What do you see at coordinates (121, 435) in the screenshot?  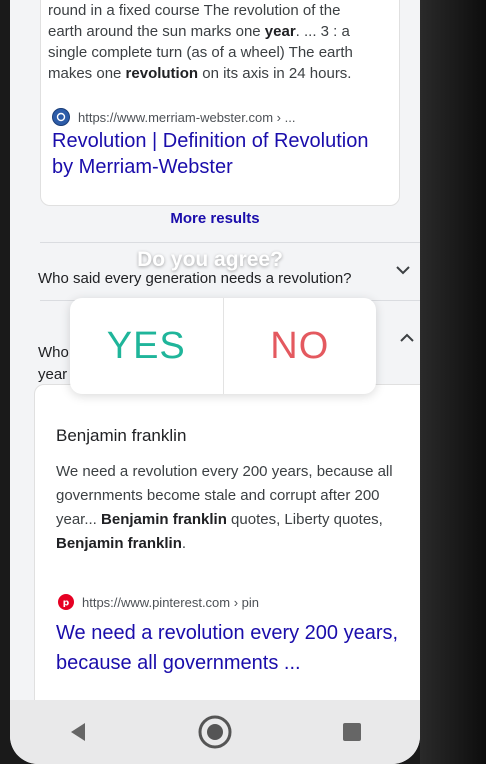 I see `answer-heading: Benjamin franklin` at bounding box center [121, 435].